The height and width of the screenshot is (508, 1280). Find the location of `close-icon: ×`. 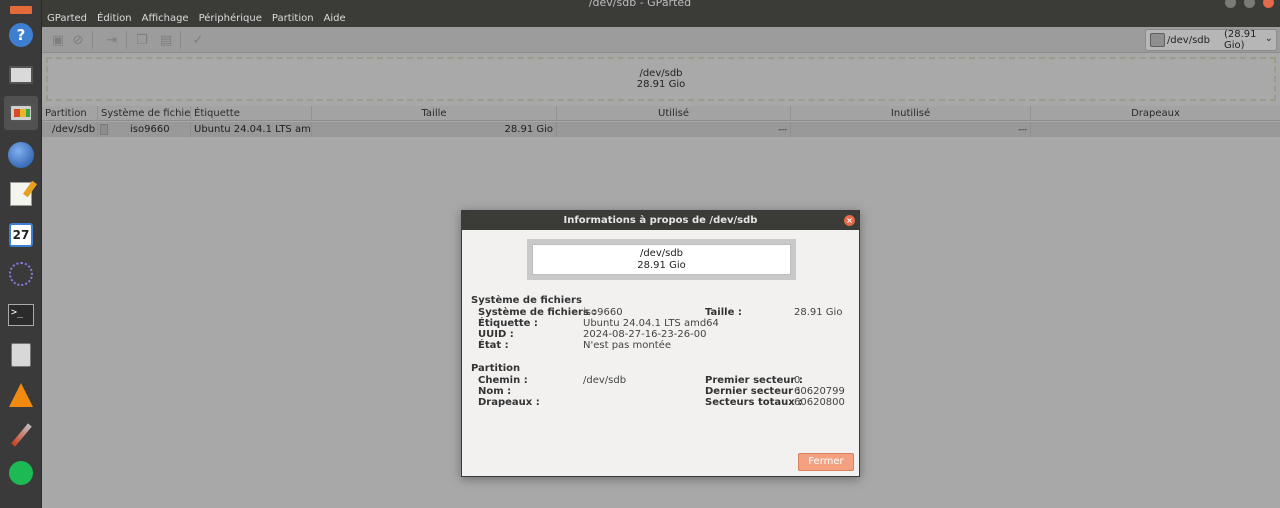

close-icon: × is located at coordinates (849, 220).